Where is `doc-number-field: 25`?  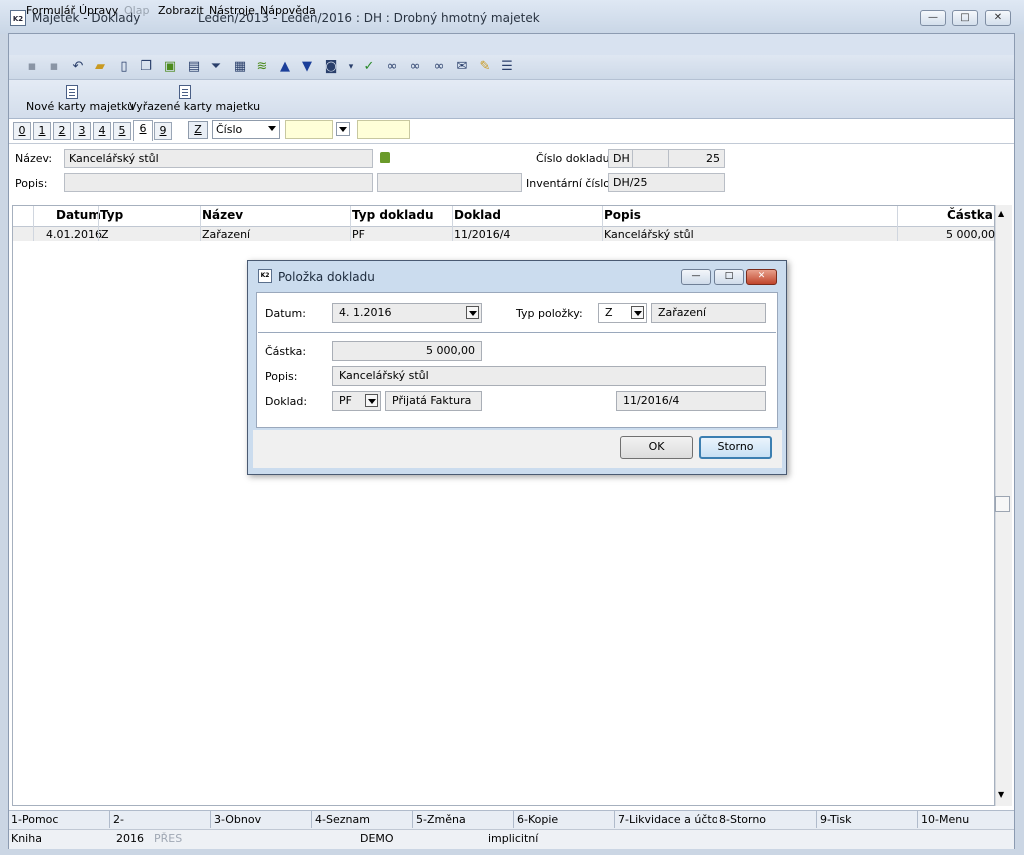 doc-number-field: 25 is located at coordinates (696, 158).